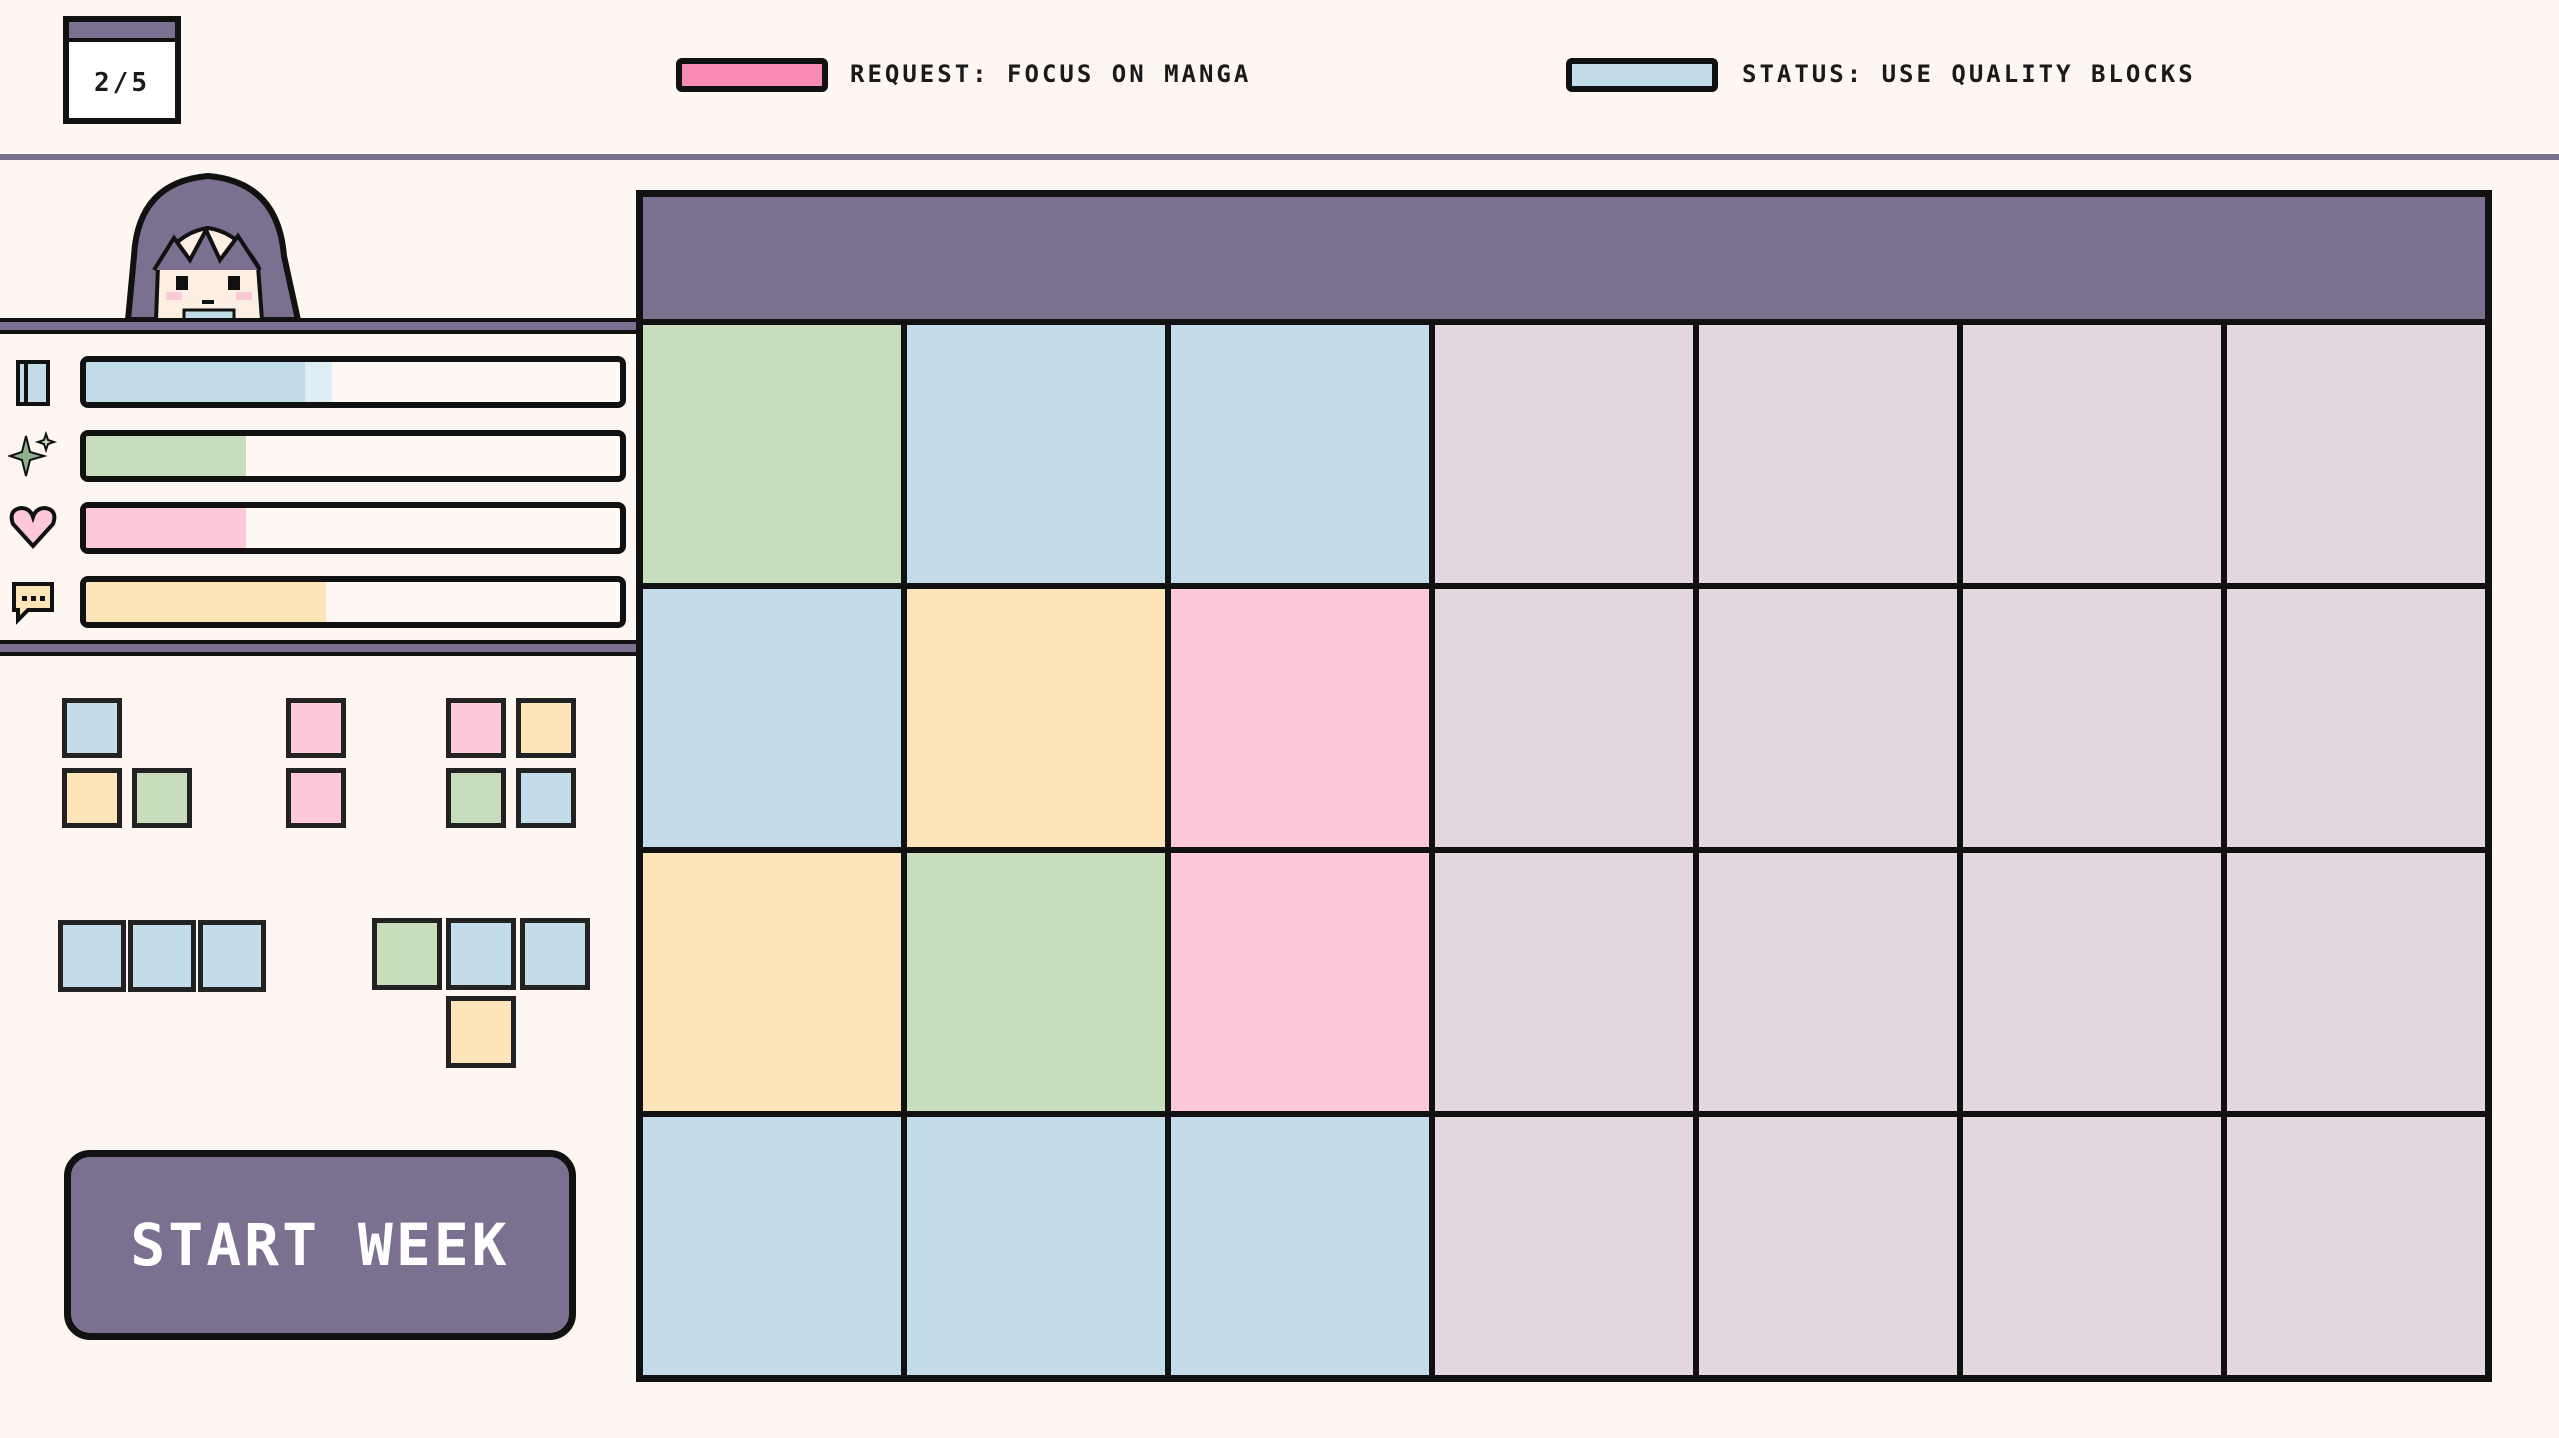  I want to click on header-divider, so click(1279, 157).